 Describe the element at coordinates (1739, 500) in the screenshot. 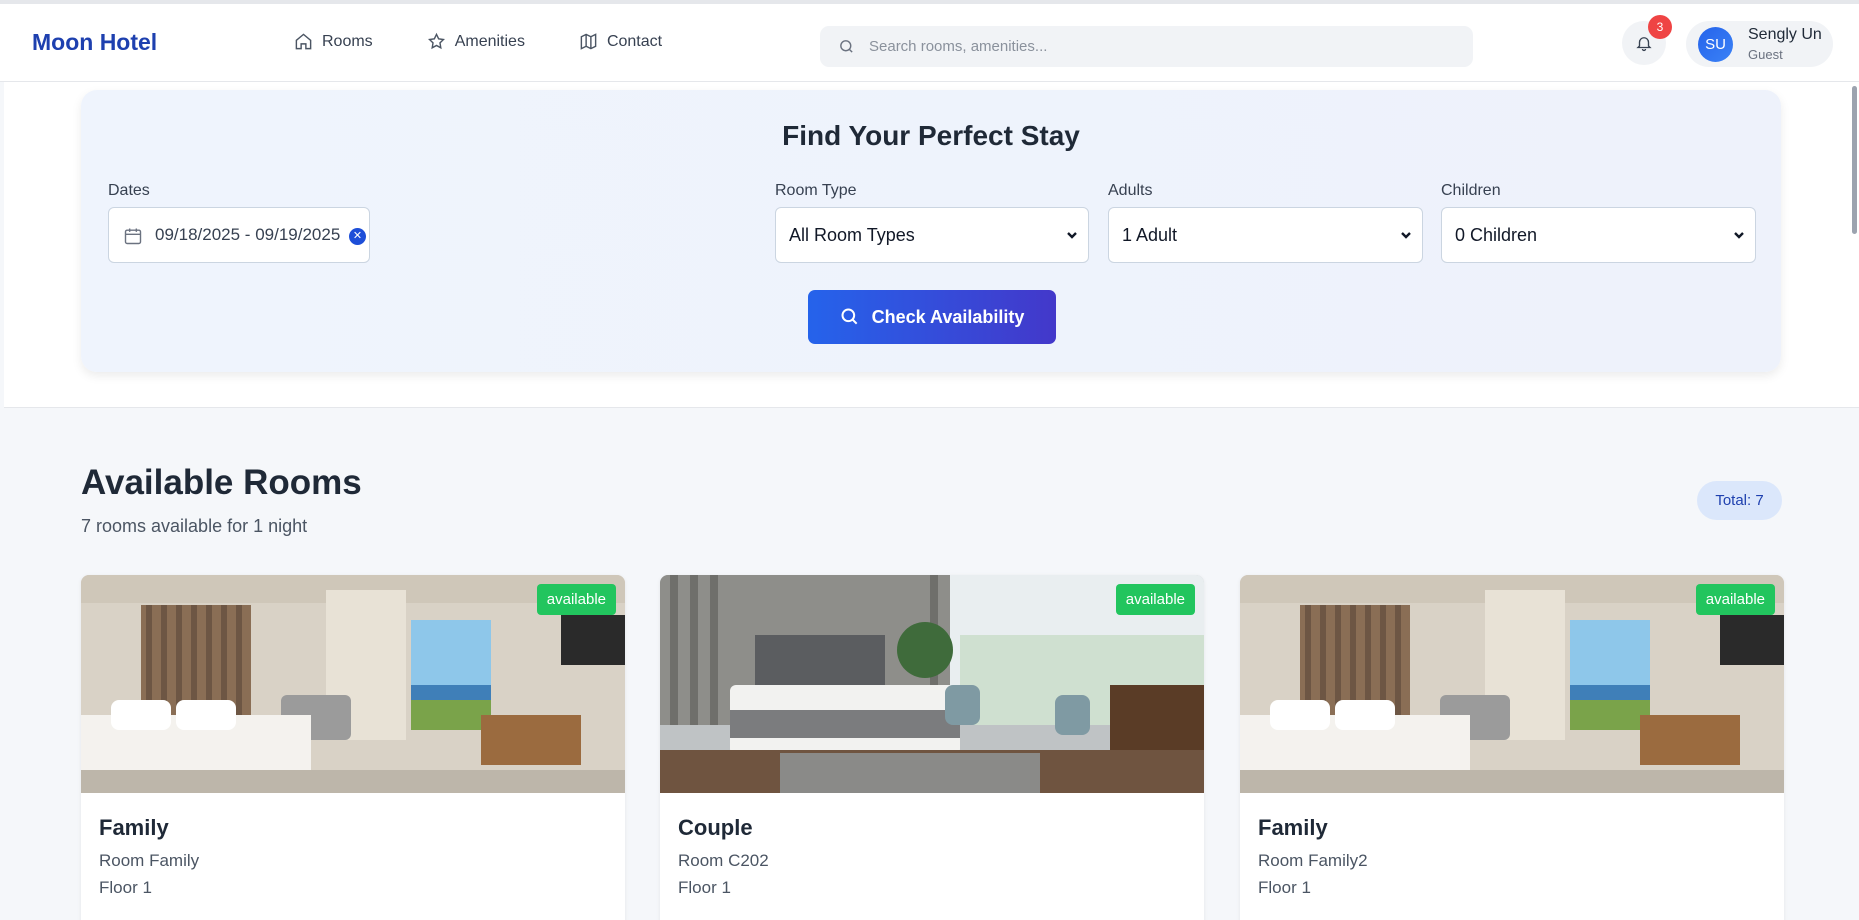

I see `total-count-badge: Total: 7` at that location.